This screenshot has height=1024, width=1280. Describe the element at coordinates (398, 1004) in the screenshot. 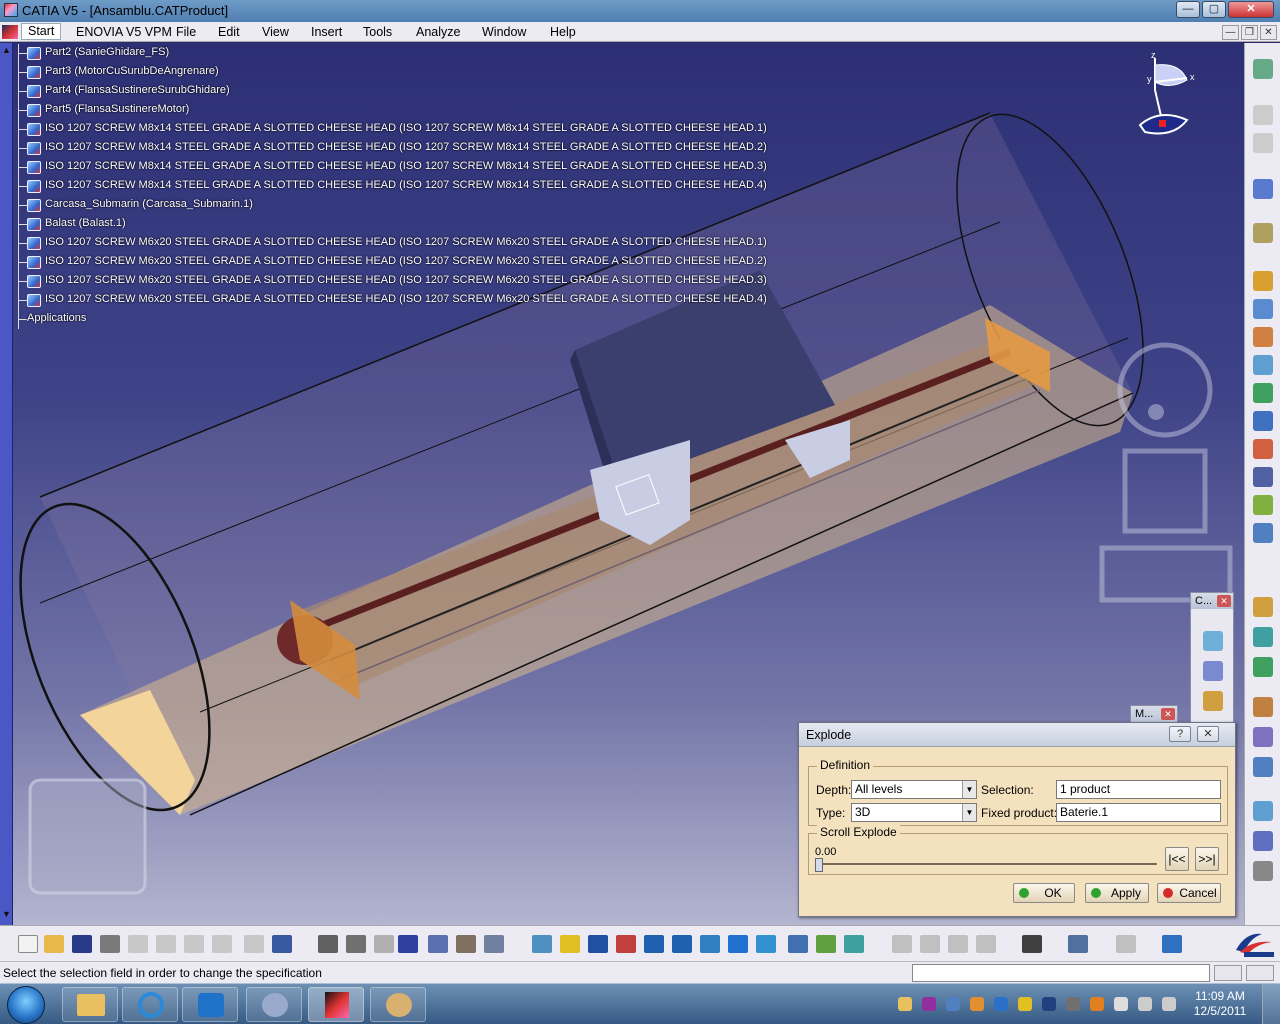

I see `paint-taskbar-icon` at that location.